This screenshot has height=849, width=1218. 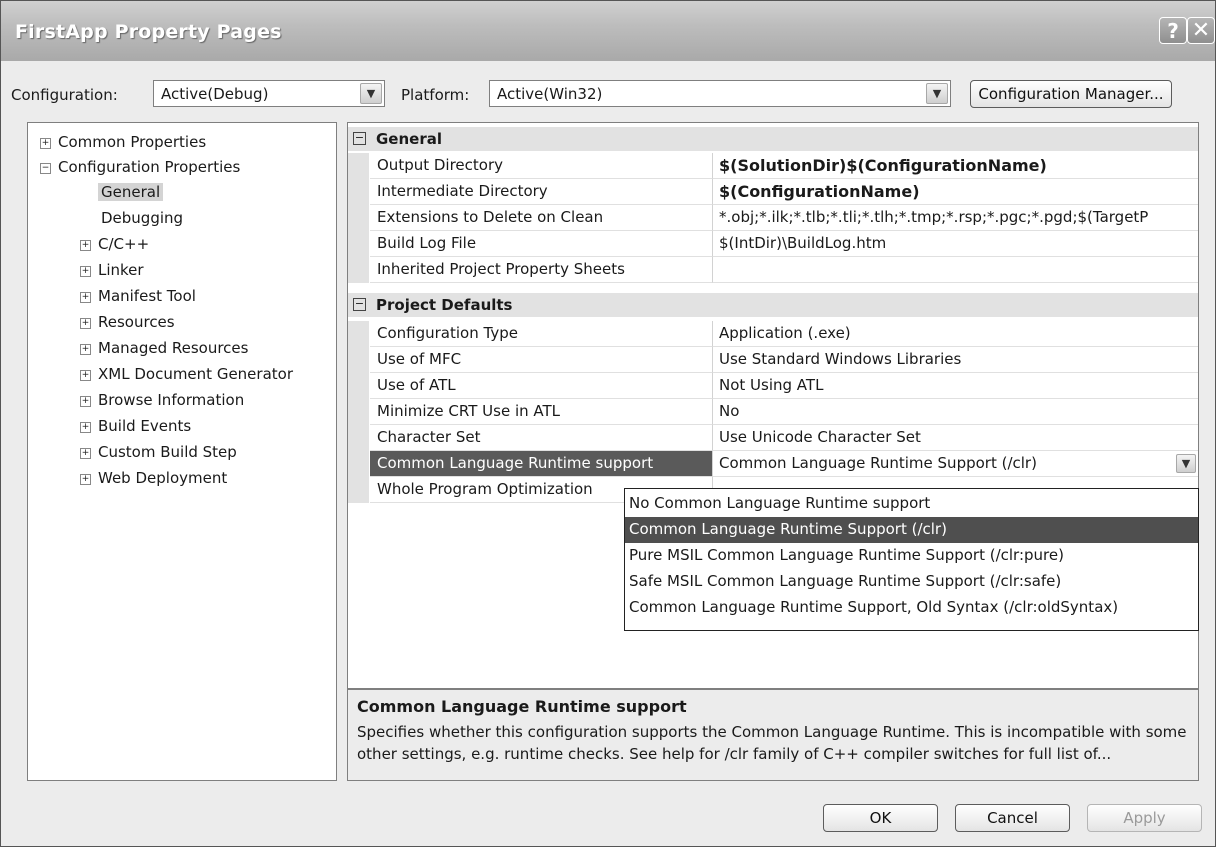 I want to click on category-project-defaults: − Project Defaults, so click(x=773, y=305).